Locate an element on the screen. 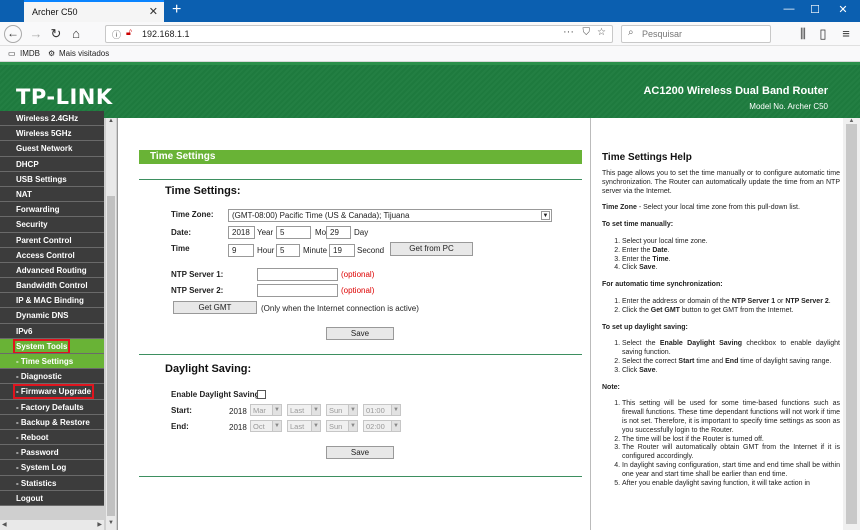 The height and width of the screenshot is (530, 860). browser-tab-bar: Archer C50 ✕ + — ☐ ✕ is located at coordinates (430, 11).